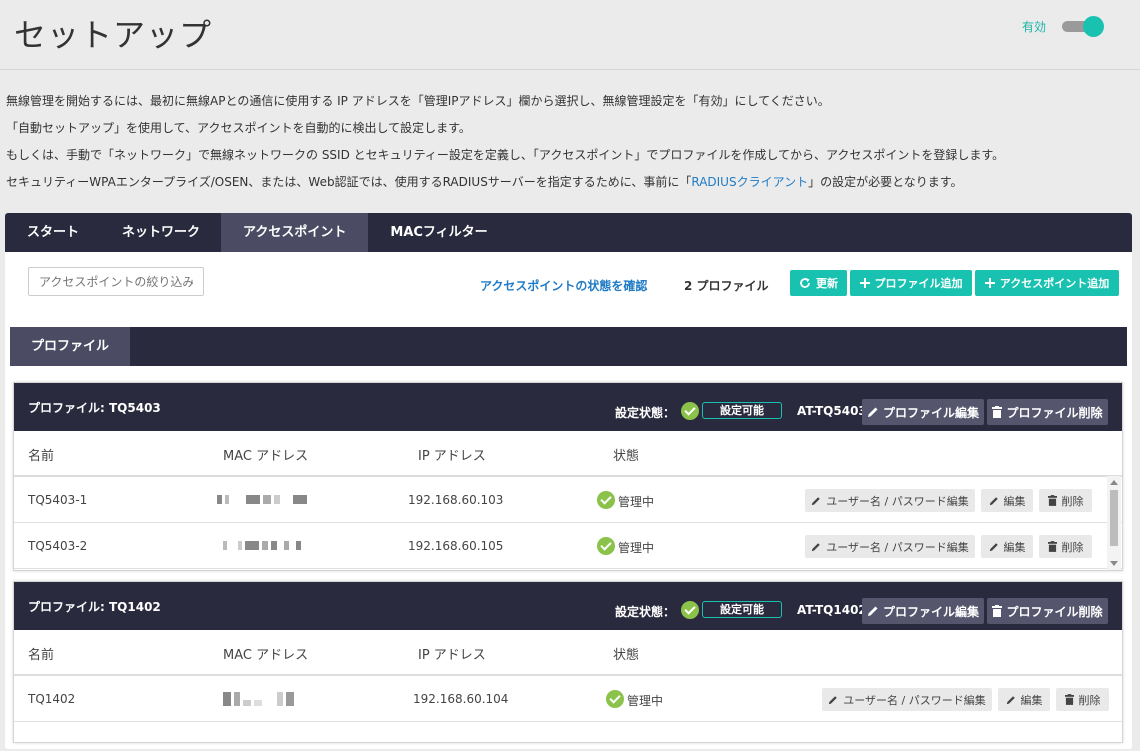 The image size is (1140, 751). What do you see at coordinates (161, 232) in the screenshot?
I see `tab-network: ネットワーク` at bounding box center [161, 232].